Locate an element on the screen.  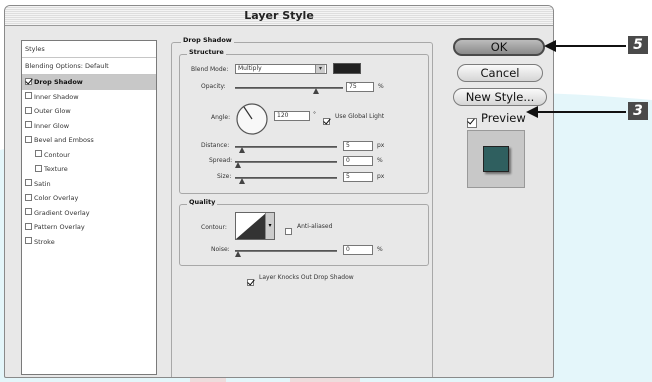
opacity-slider-thumb is located at coordinates (316, 91).